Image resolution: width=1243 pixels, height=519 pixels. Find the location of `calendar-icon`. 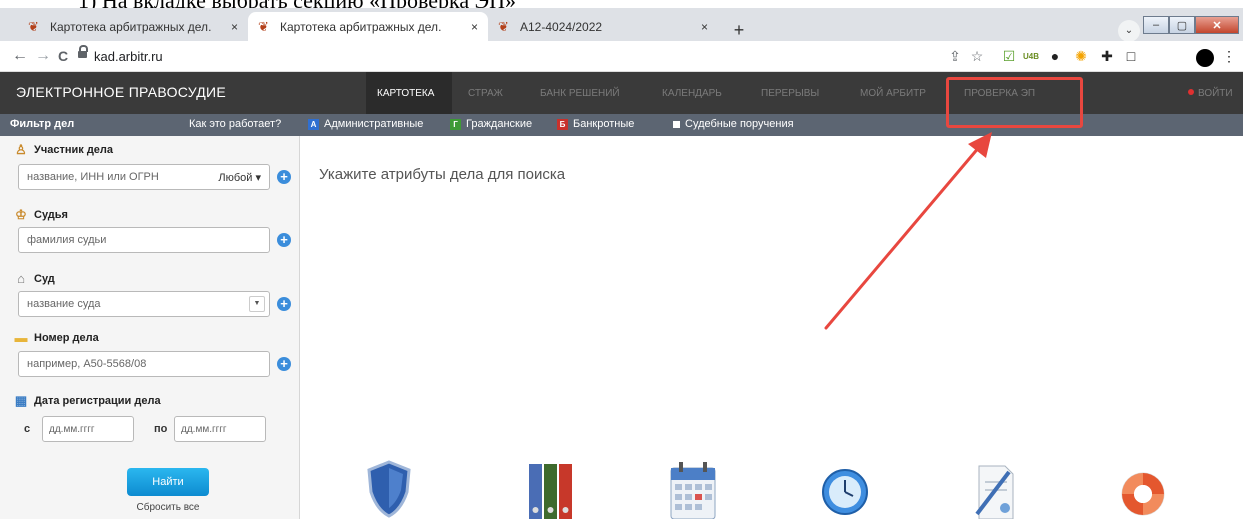

calendar-icon is located at coordinates (693, 488).